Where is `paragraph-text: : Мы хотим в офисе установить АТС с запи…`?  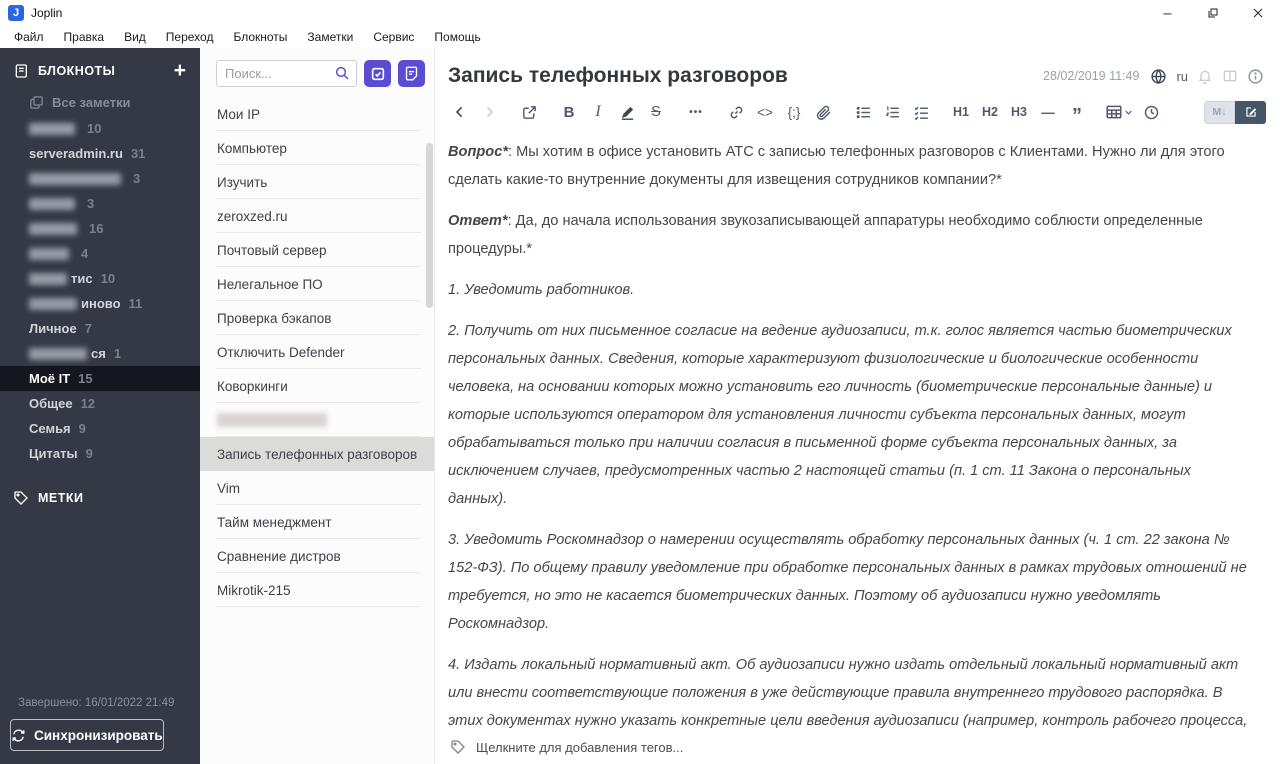
paragraph-text: : Мы хотим в офисе установить АТС с запи… is located at coordinates (836, 166).